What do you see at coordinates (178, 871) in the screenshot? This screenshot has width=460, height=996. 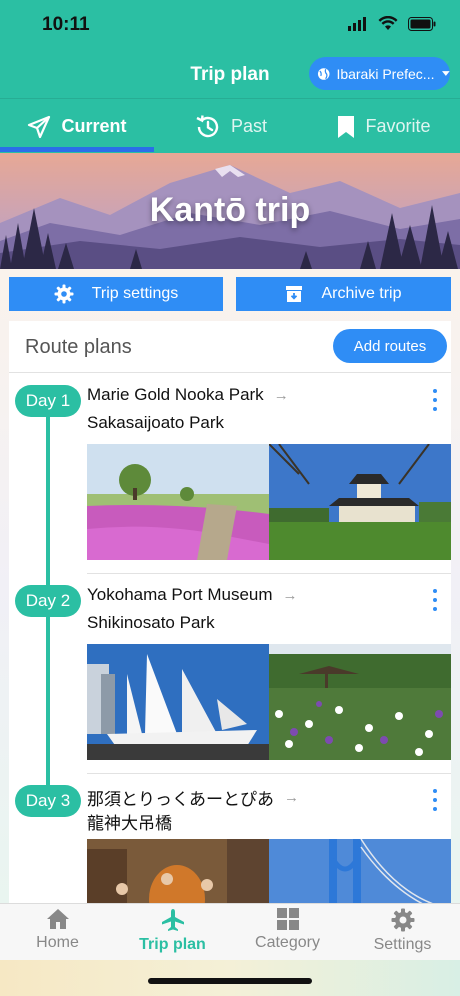 I see `photo-trick-art` at bounding box center [178, 871].